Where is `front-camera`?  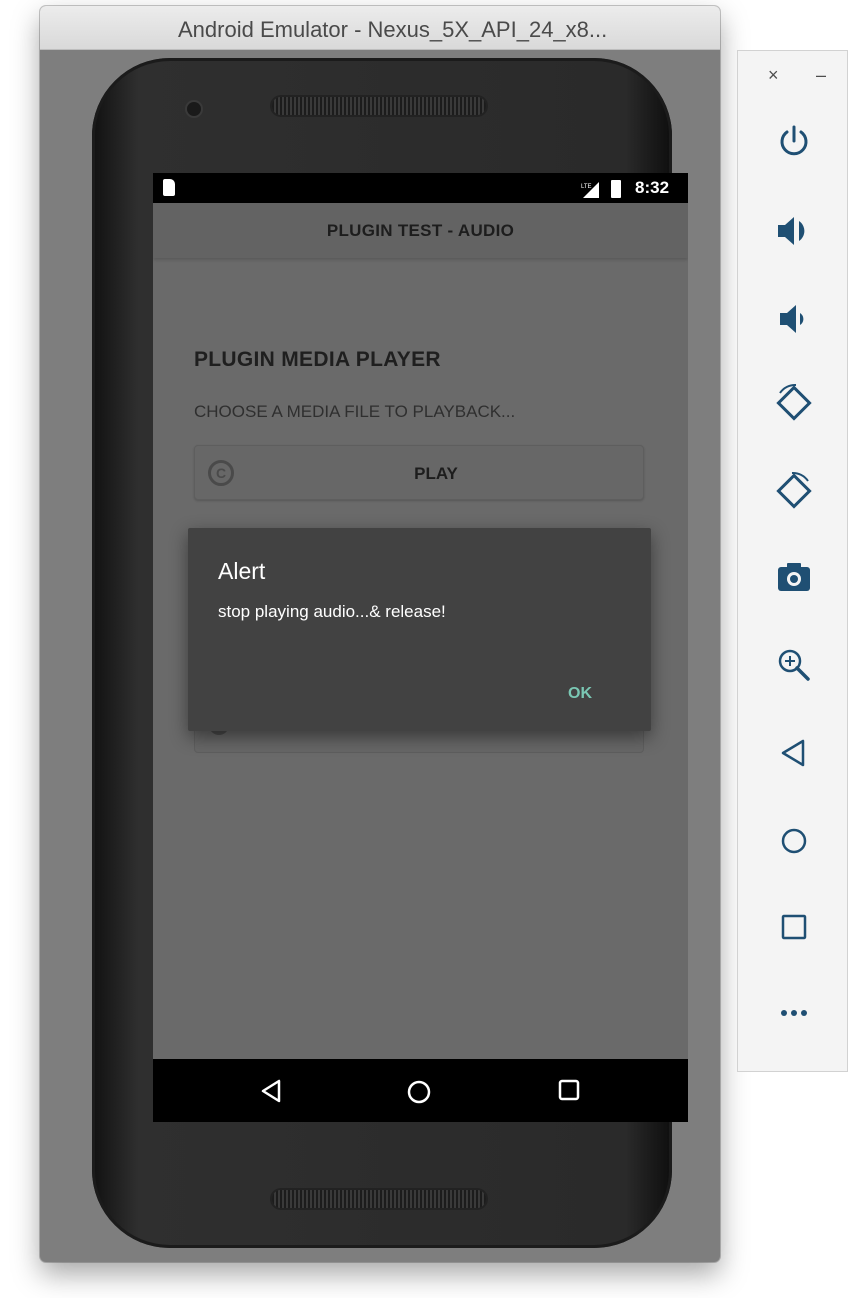
front-camera is located at coordinates (194, 109).